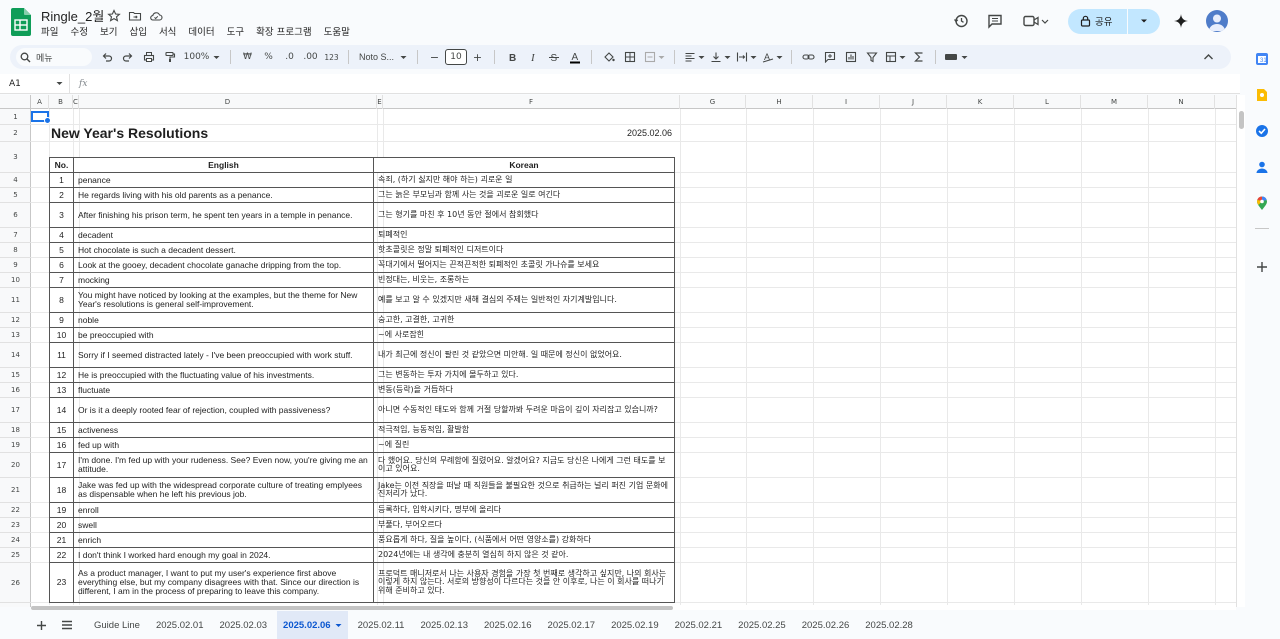  What do you see at coordinates (961, 21) in the screenshot?
I see `history-icon` at bounding box center [961, 21].